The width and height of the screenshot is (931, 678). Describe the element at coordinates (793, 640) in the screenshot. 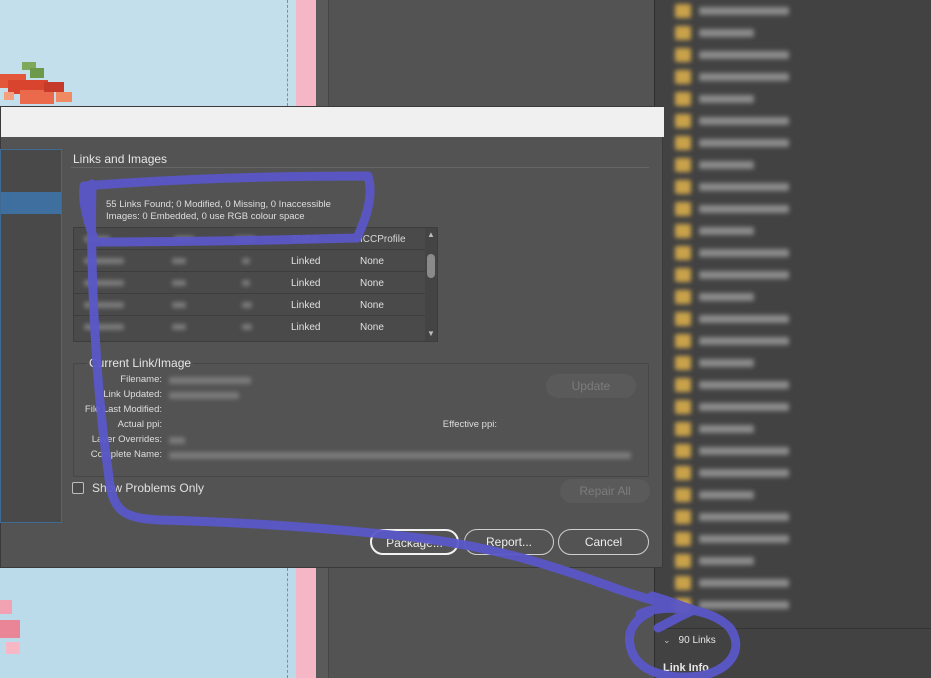

I see `links-count-bar: ⌄ 90 Links` at that location.